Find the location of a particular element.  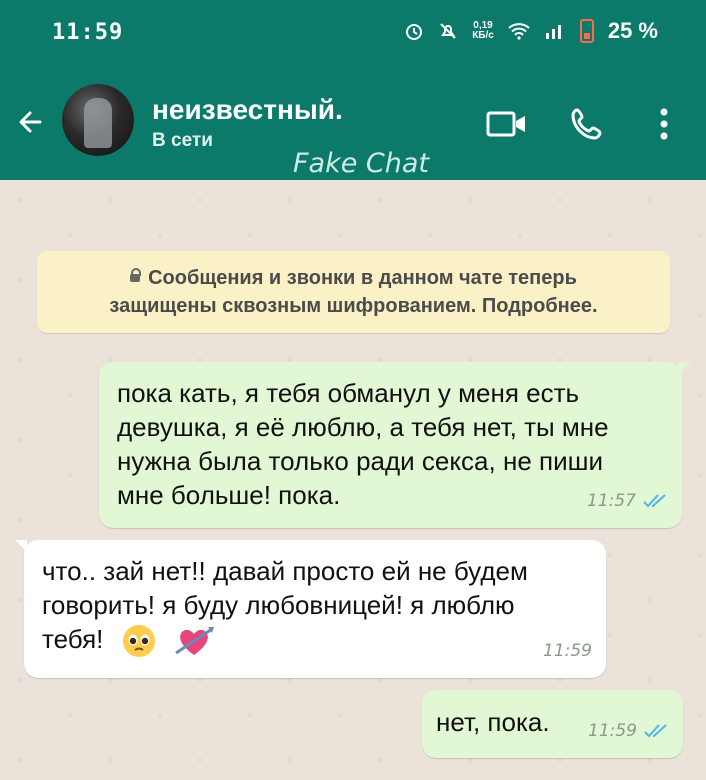

wifi-icon is located at coordinates (519, 31).